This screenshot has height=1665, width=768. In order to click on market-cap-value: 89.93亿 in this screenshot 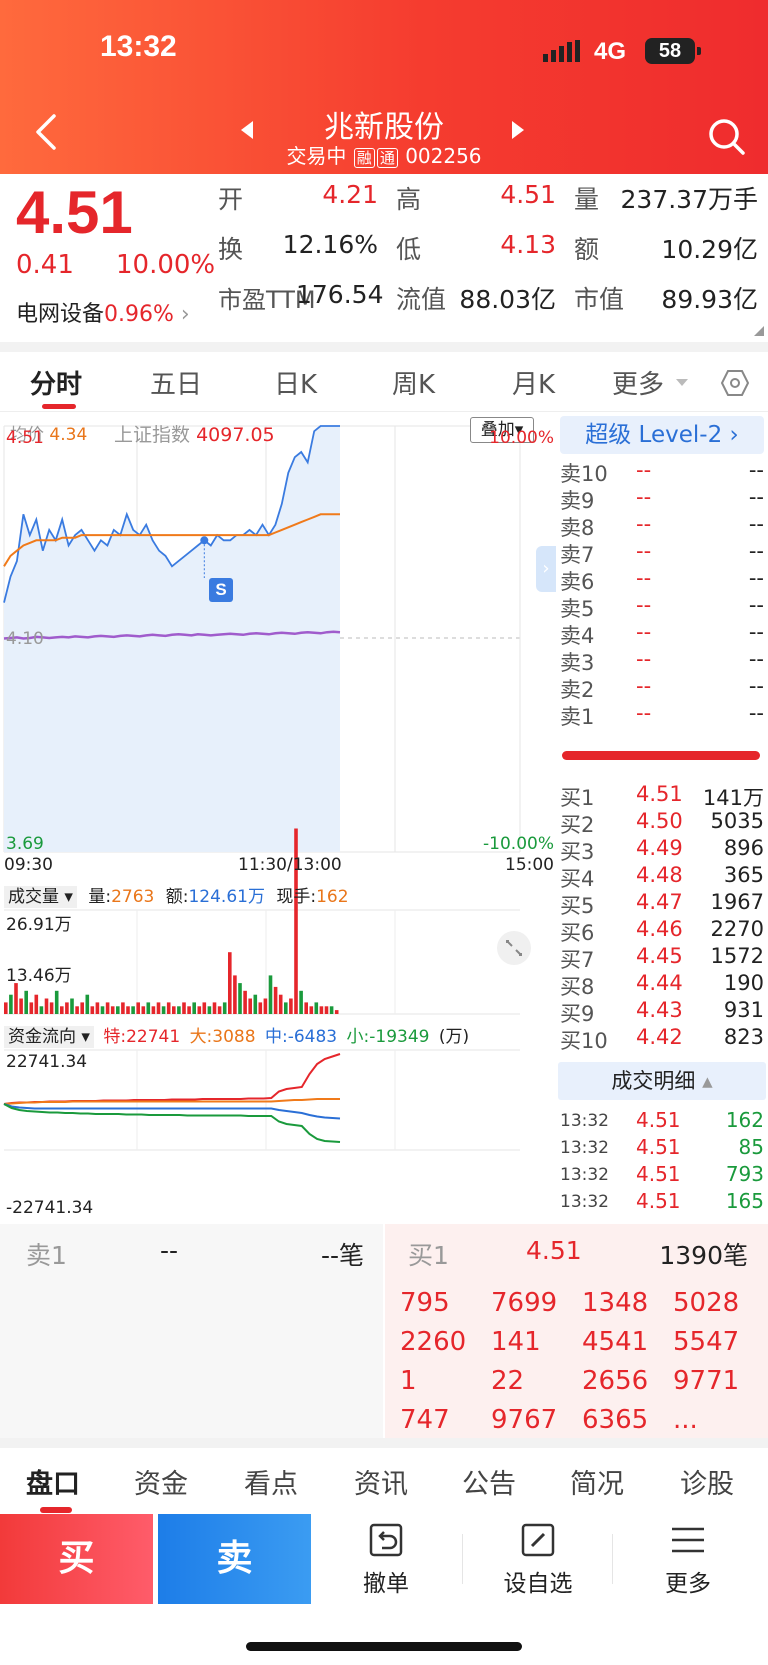, I will do `click(709, 299)`.